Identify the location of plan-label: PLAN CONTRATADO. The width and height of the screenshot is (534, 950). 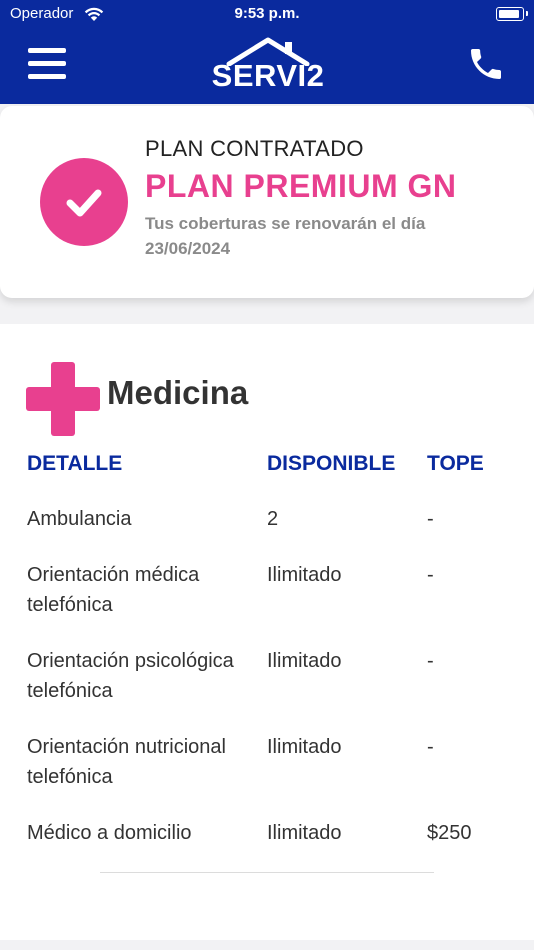
(254, 148).